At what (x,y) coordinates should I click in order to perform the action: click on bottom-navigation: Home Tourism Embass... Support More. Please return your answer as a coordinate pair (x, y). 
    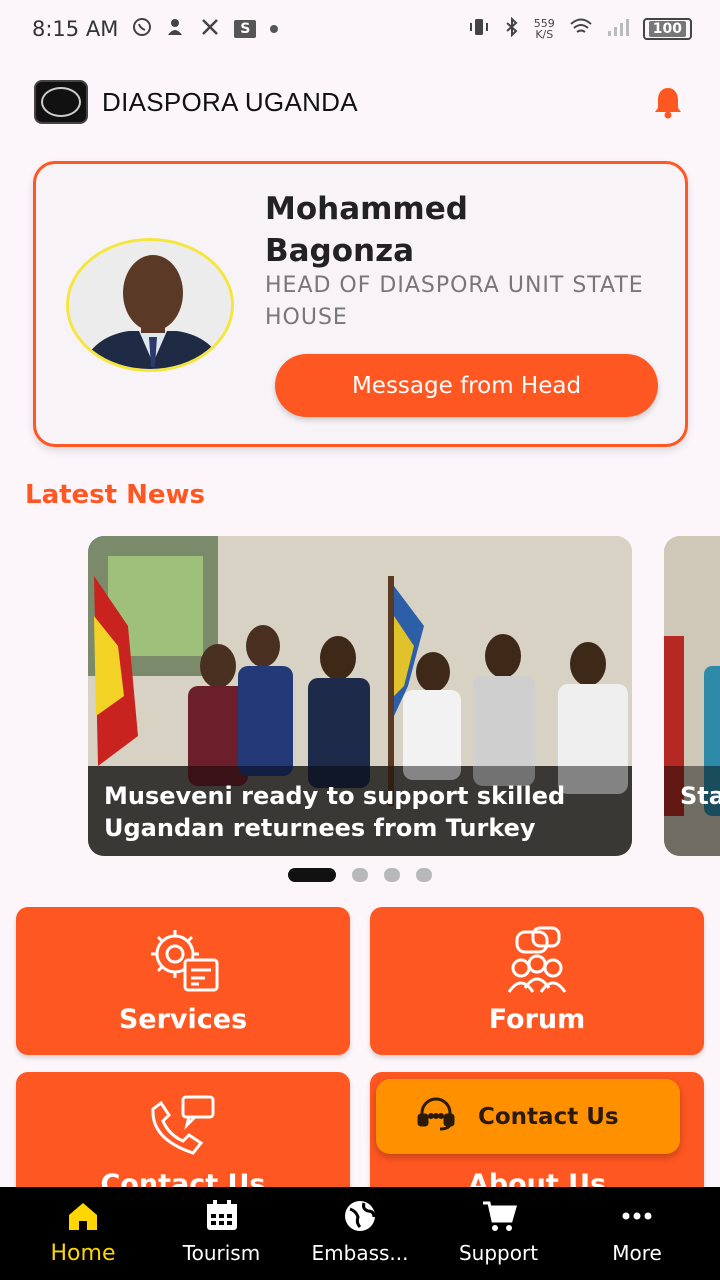
    Looking at the image, I should click on (360, 1233).